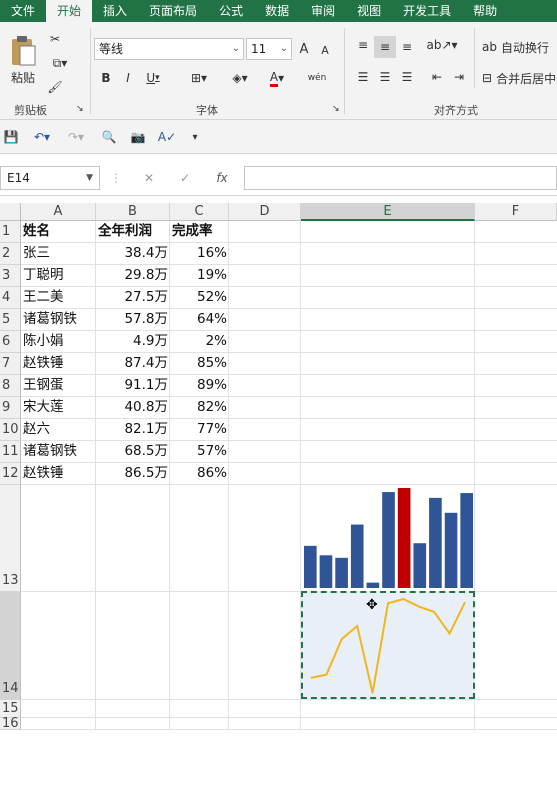 This screenshot has height=786, width=557. I want to click on table-cell: 2%, so click(199, 342).